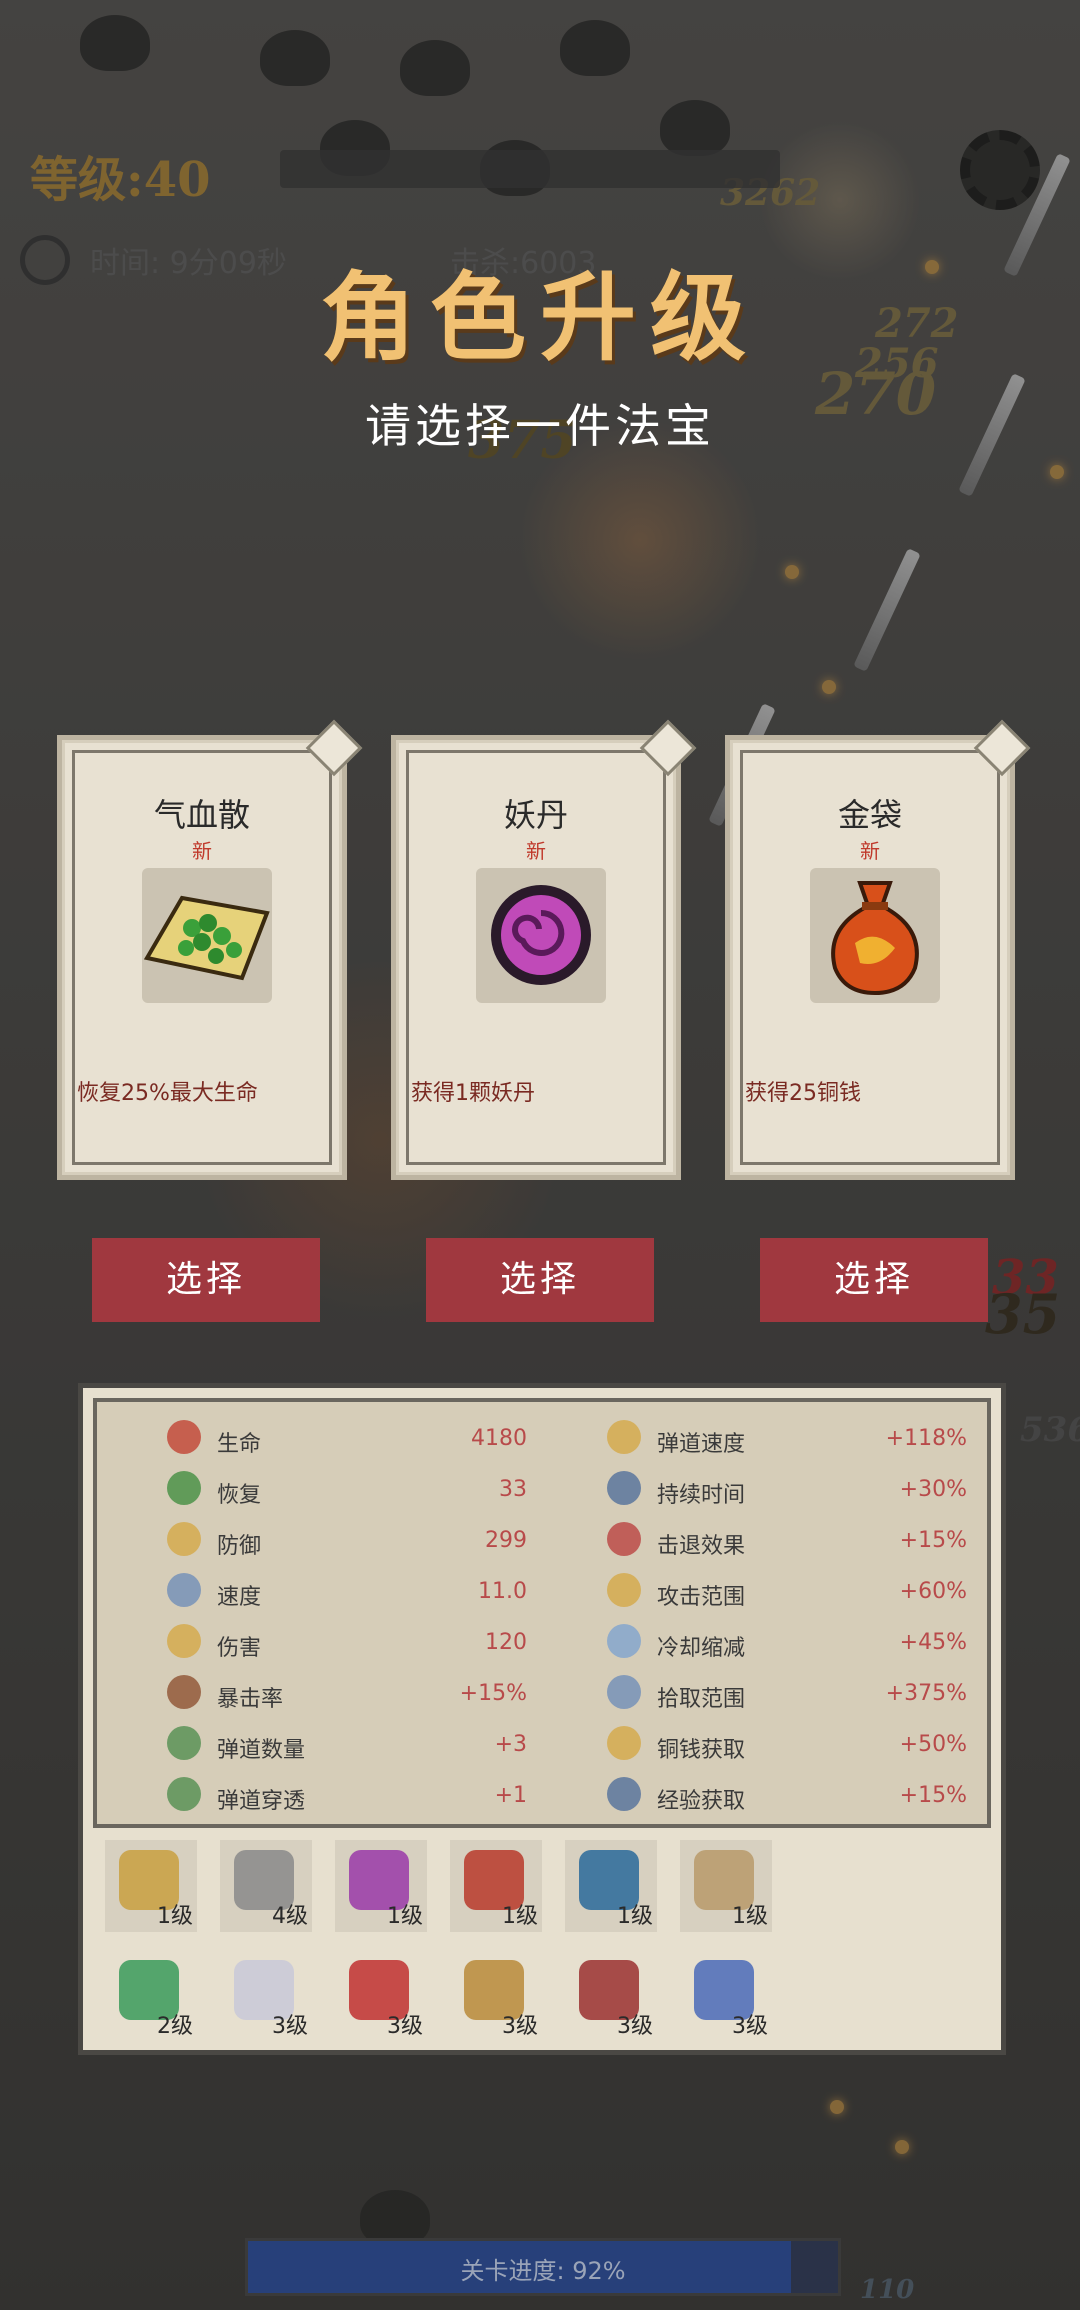  Describe the element at coordinates (510, 1795) in the screenshot. I see `stat-value: +1` at that location.